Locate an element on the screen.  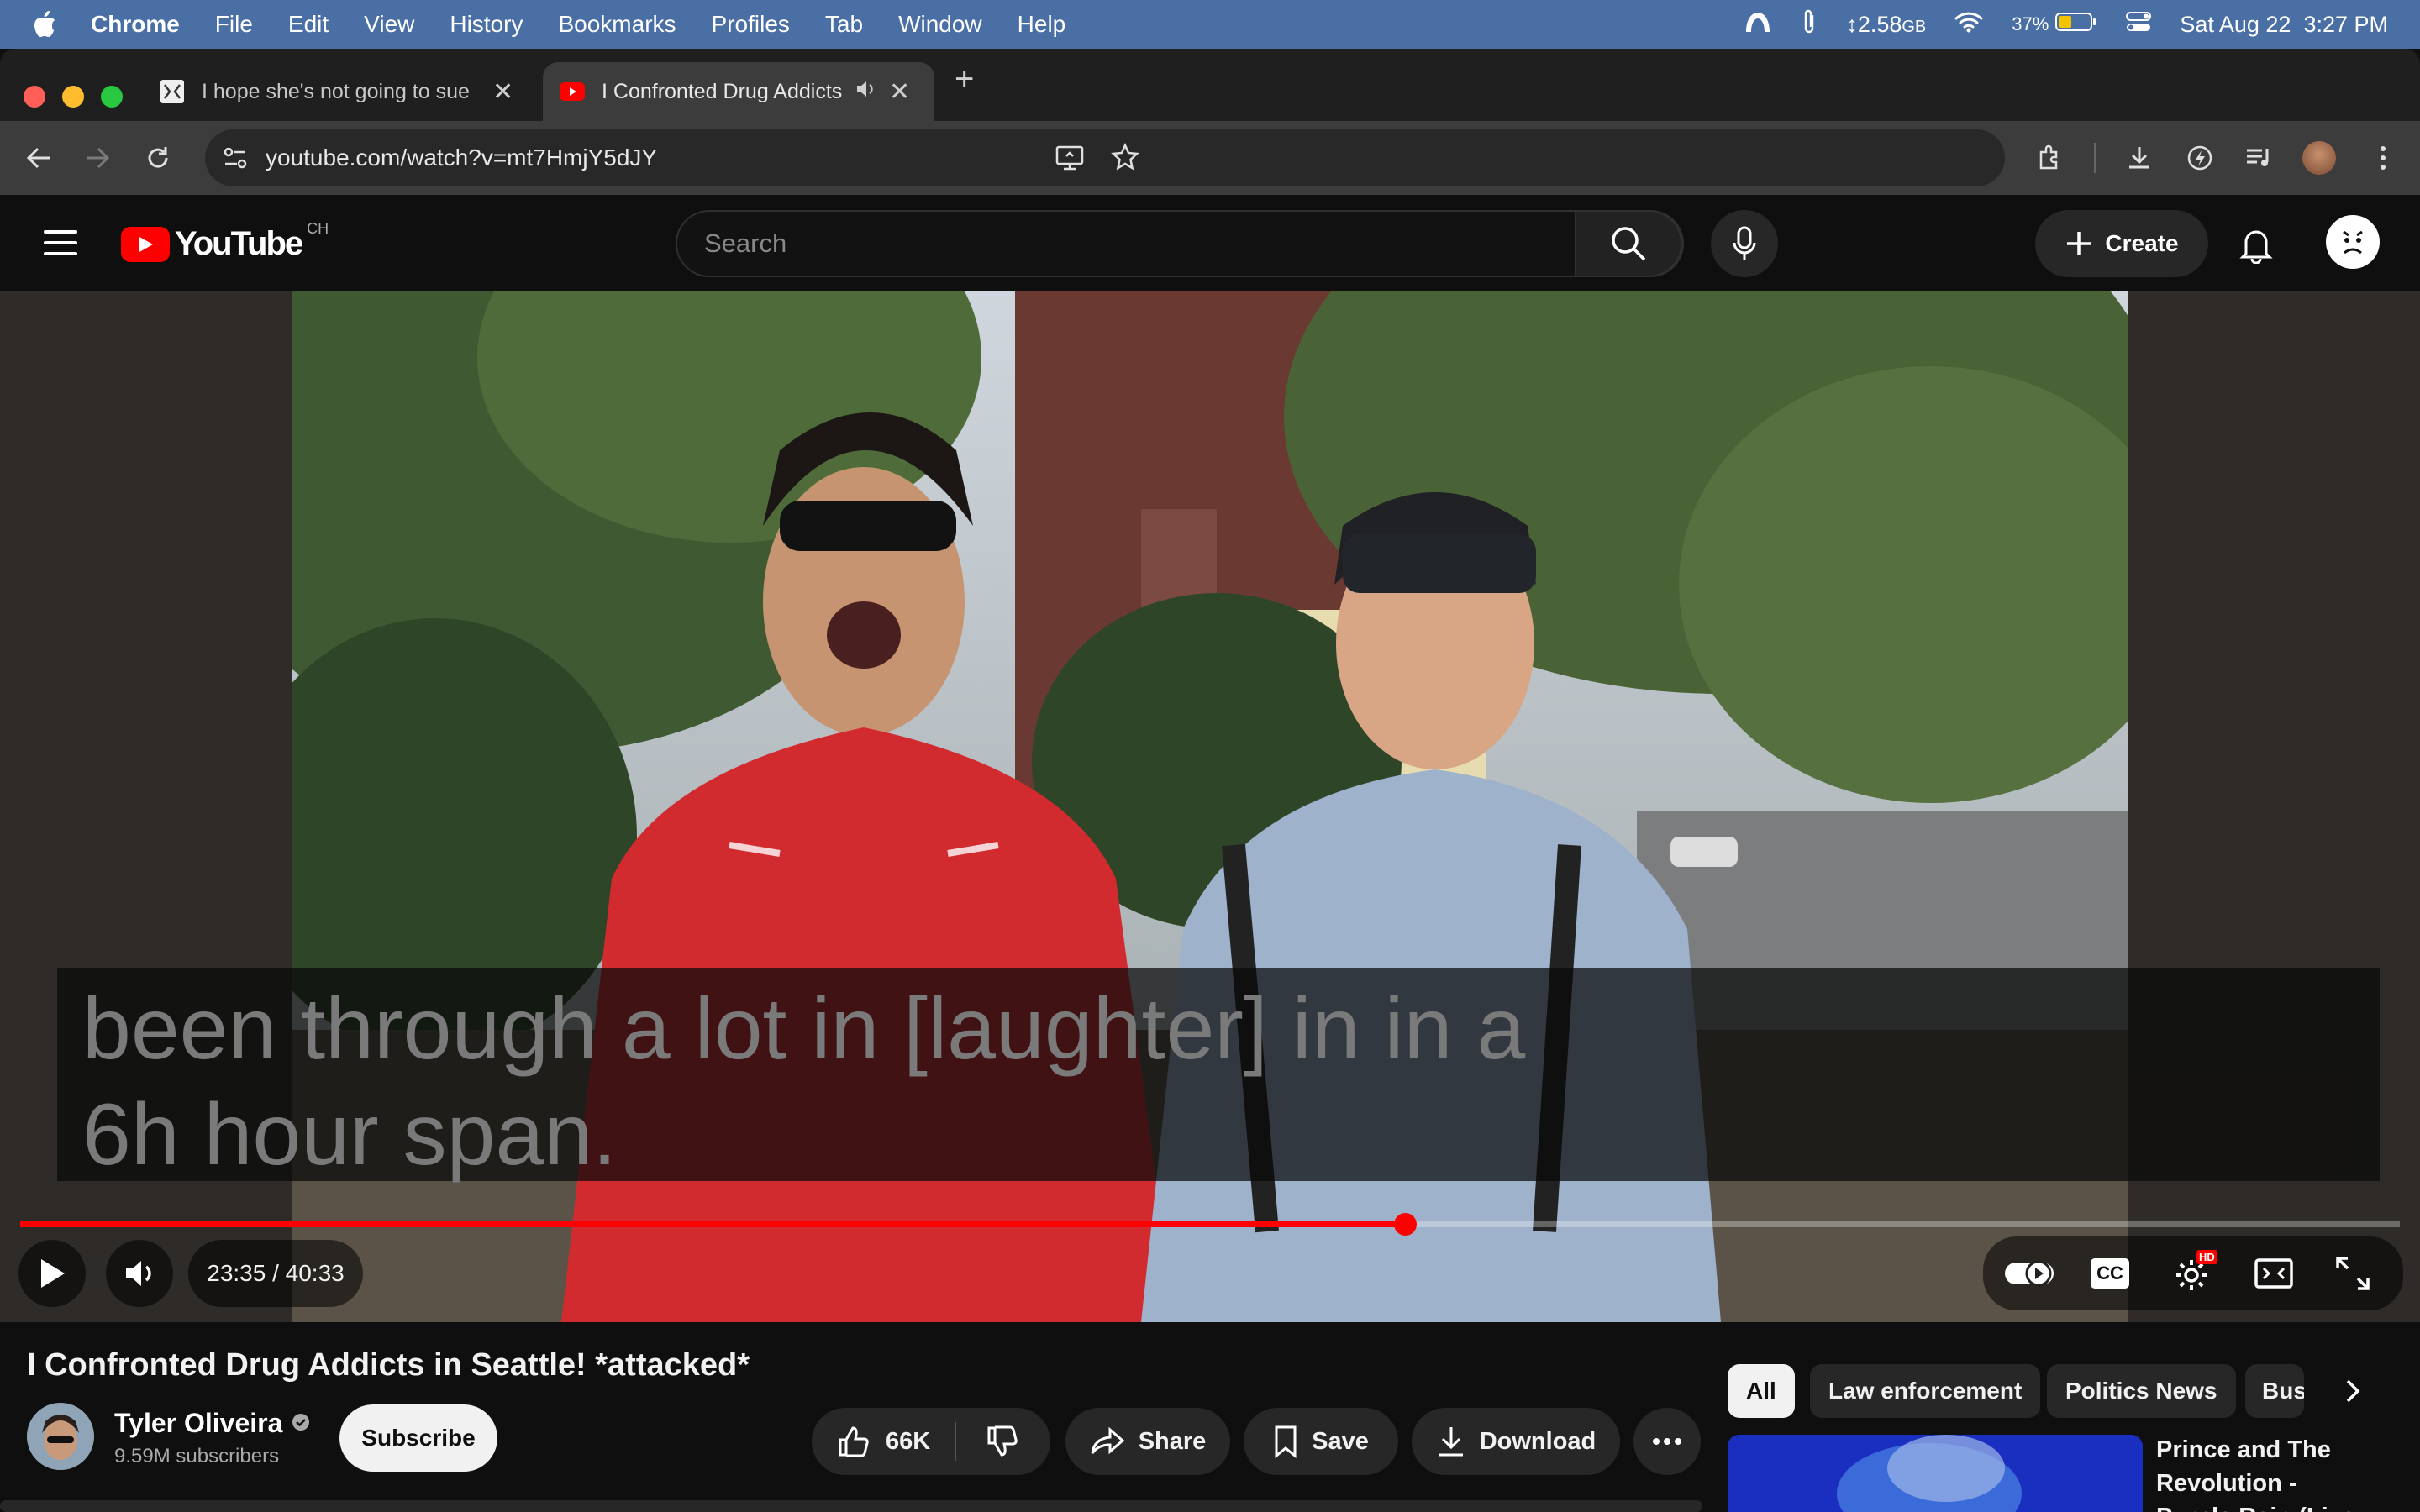
search-box is located at coordinates (1180, 243).